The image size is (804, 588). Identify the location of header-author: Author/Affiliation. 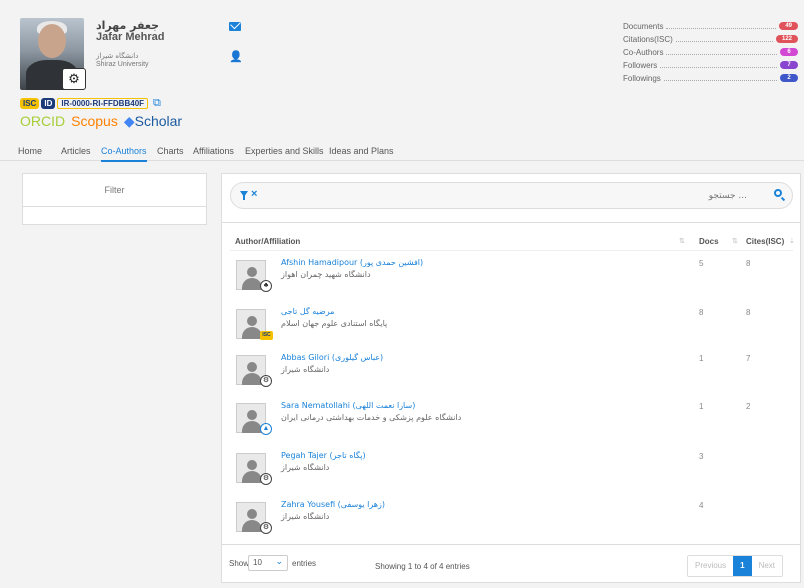
(267, 241).